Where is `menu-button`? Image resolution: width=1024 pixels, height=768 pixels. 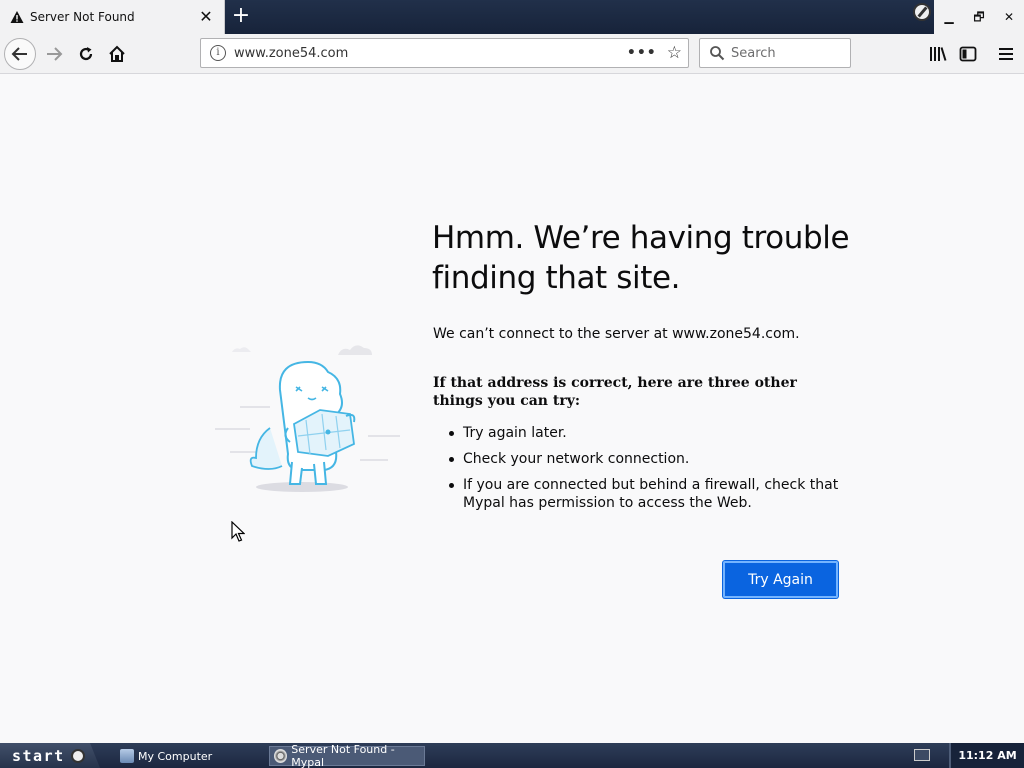
menu-button is located at coordinates (1006, 54).